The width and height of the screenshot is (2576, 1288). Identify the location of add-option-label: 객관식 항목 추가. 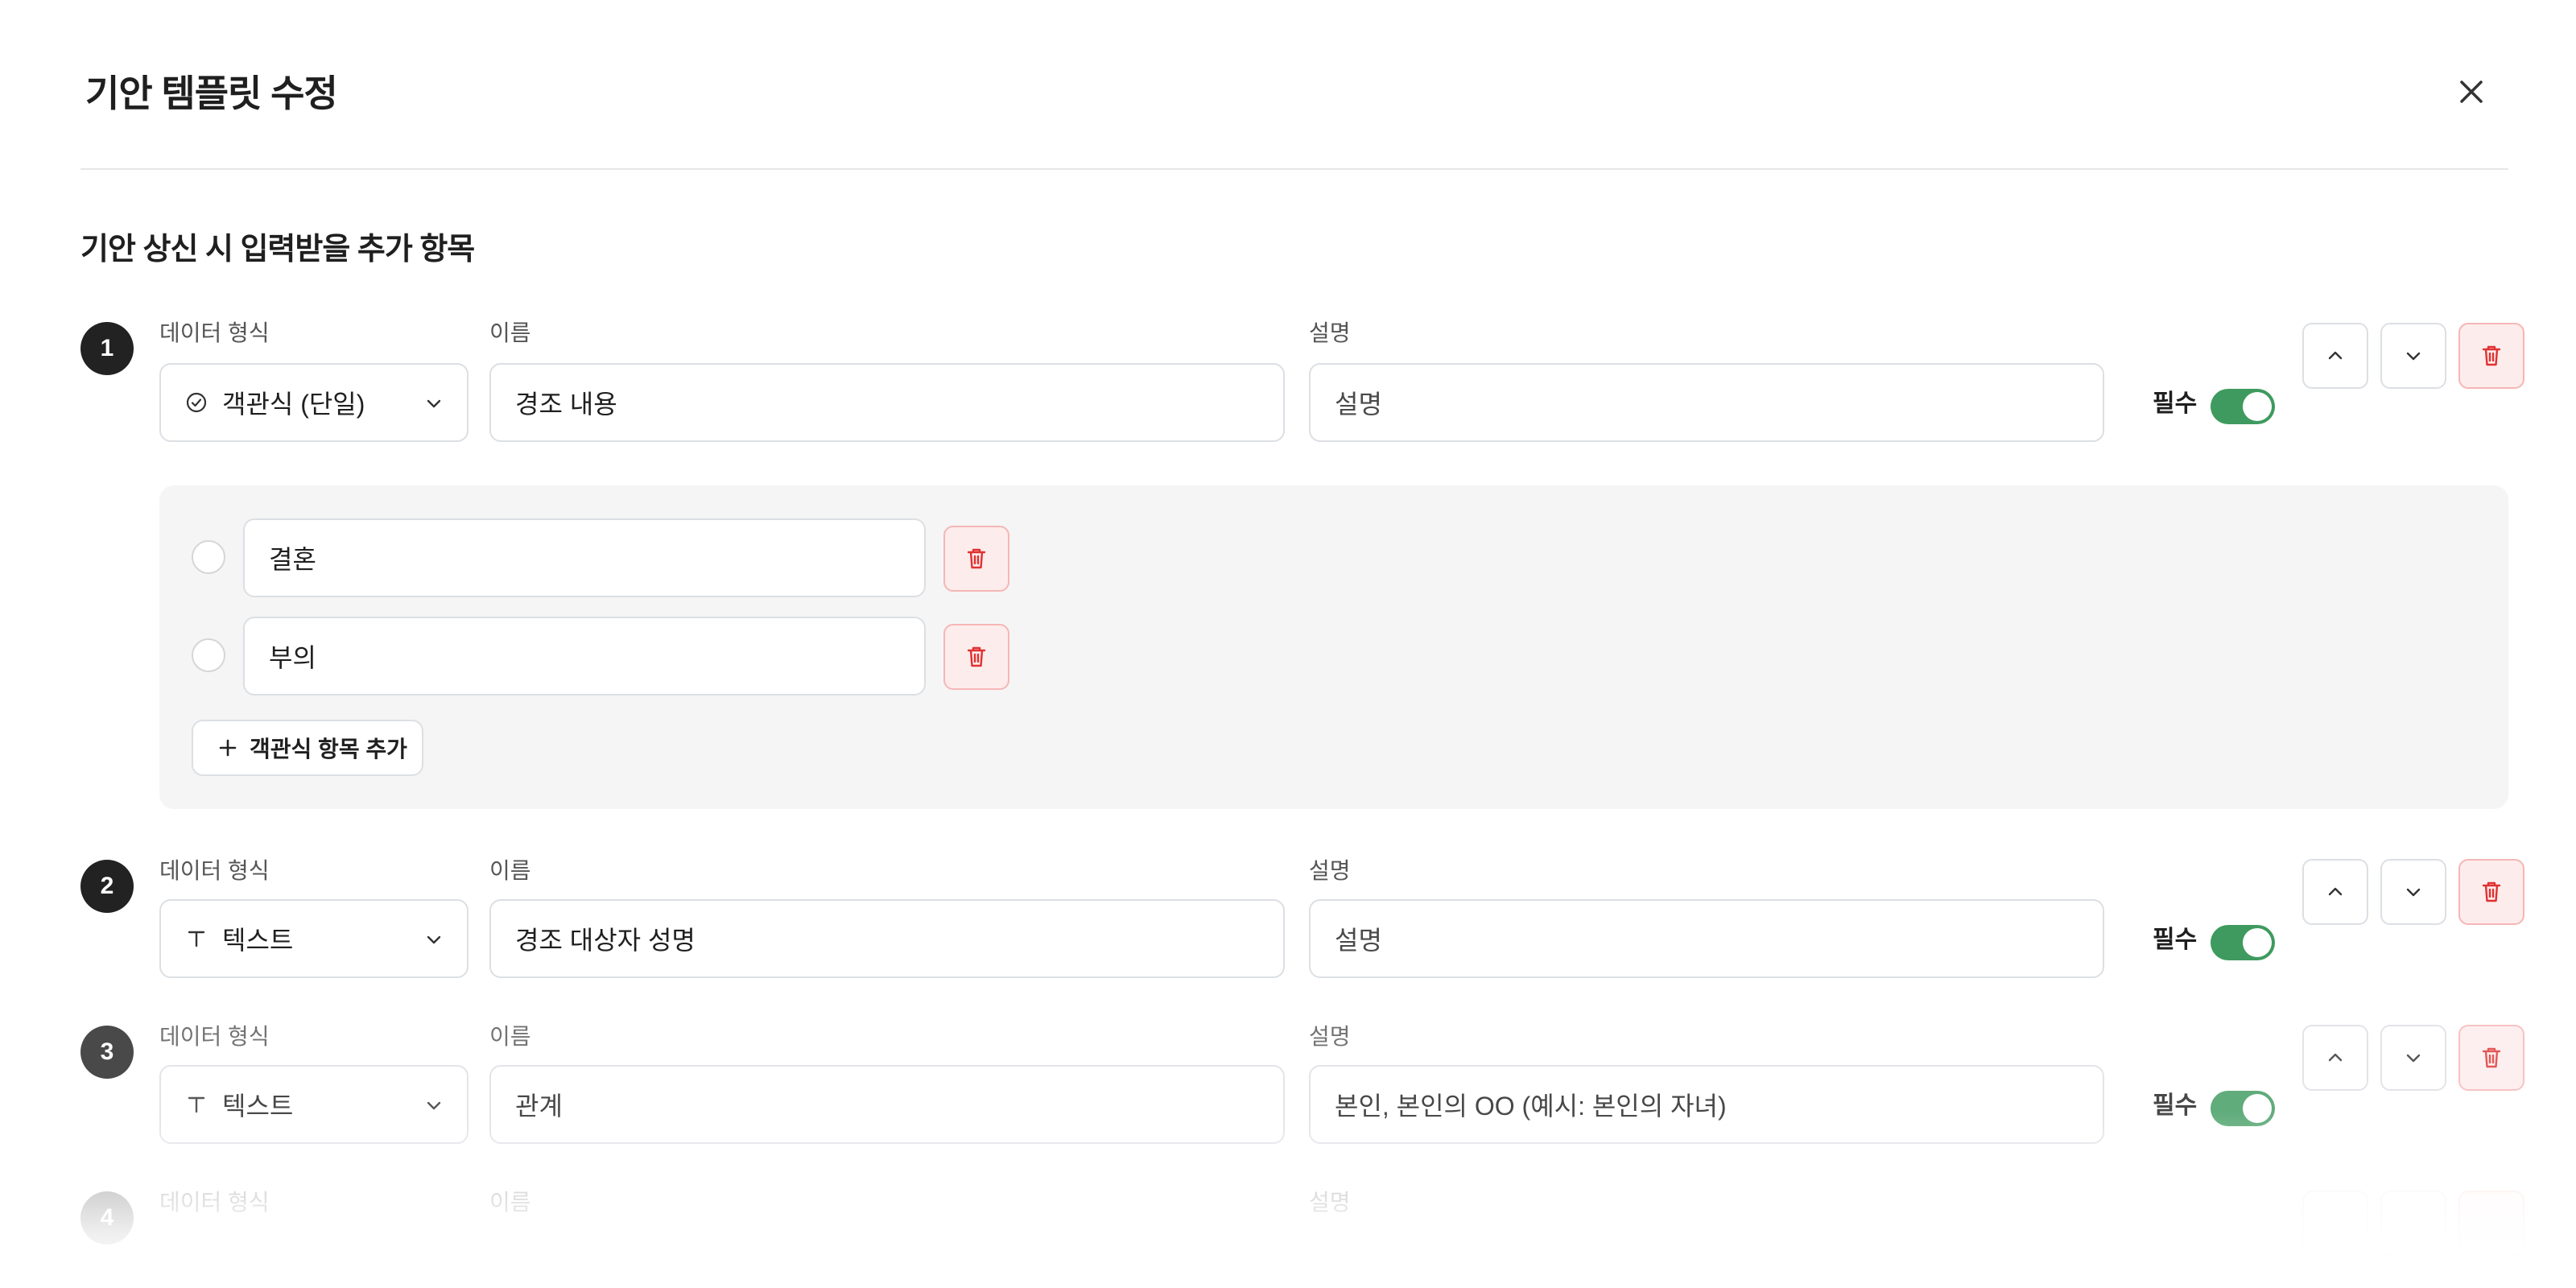
(328, 749).